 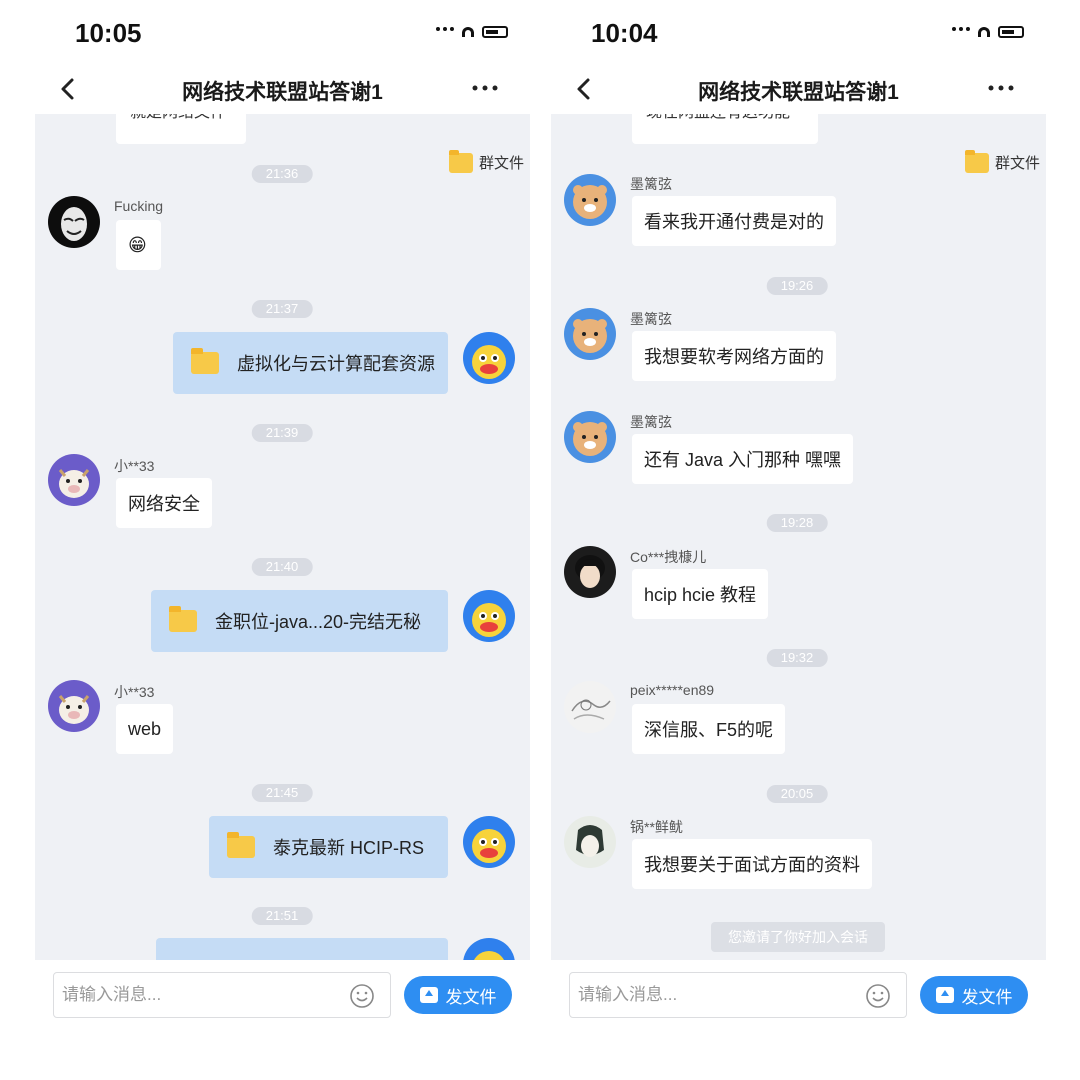 I want to click on message-text: 就是网络文件, so click(x=181, y=118).